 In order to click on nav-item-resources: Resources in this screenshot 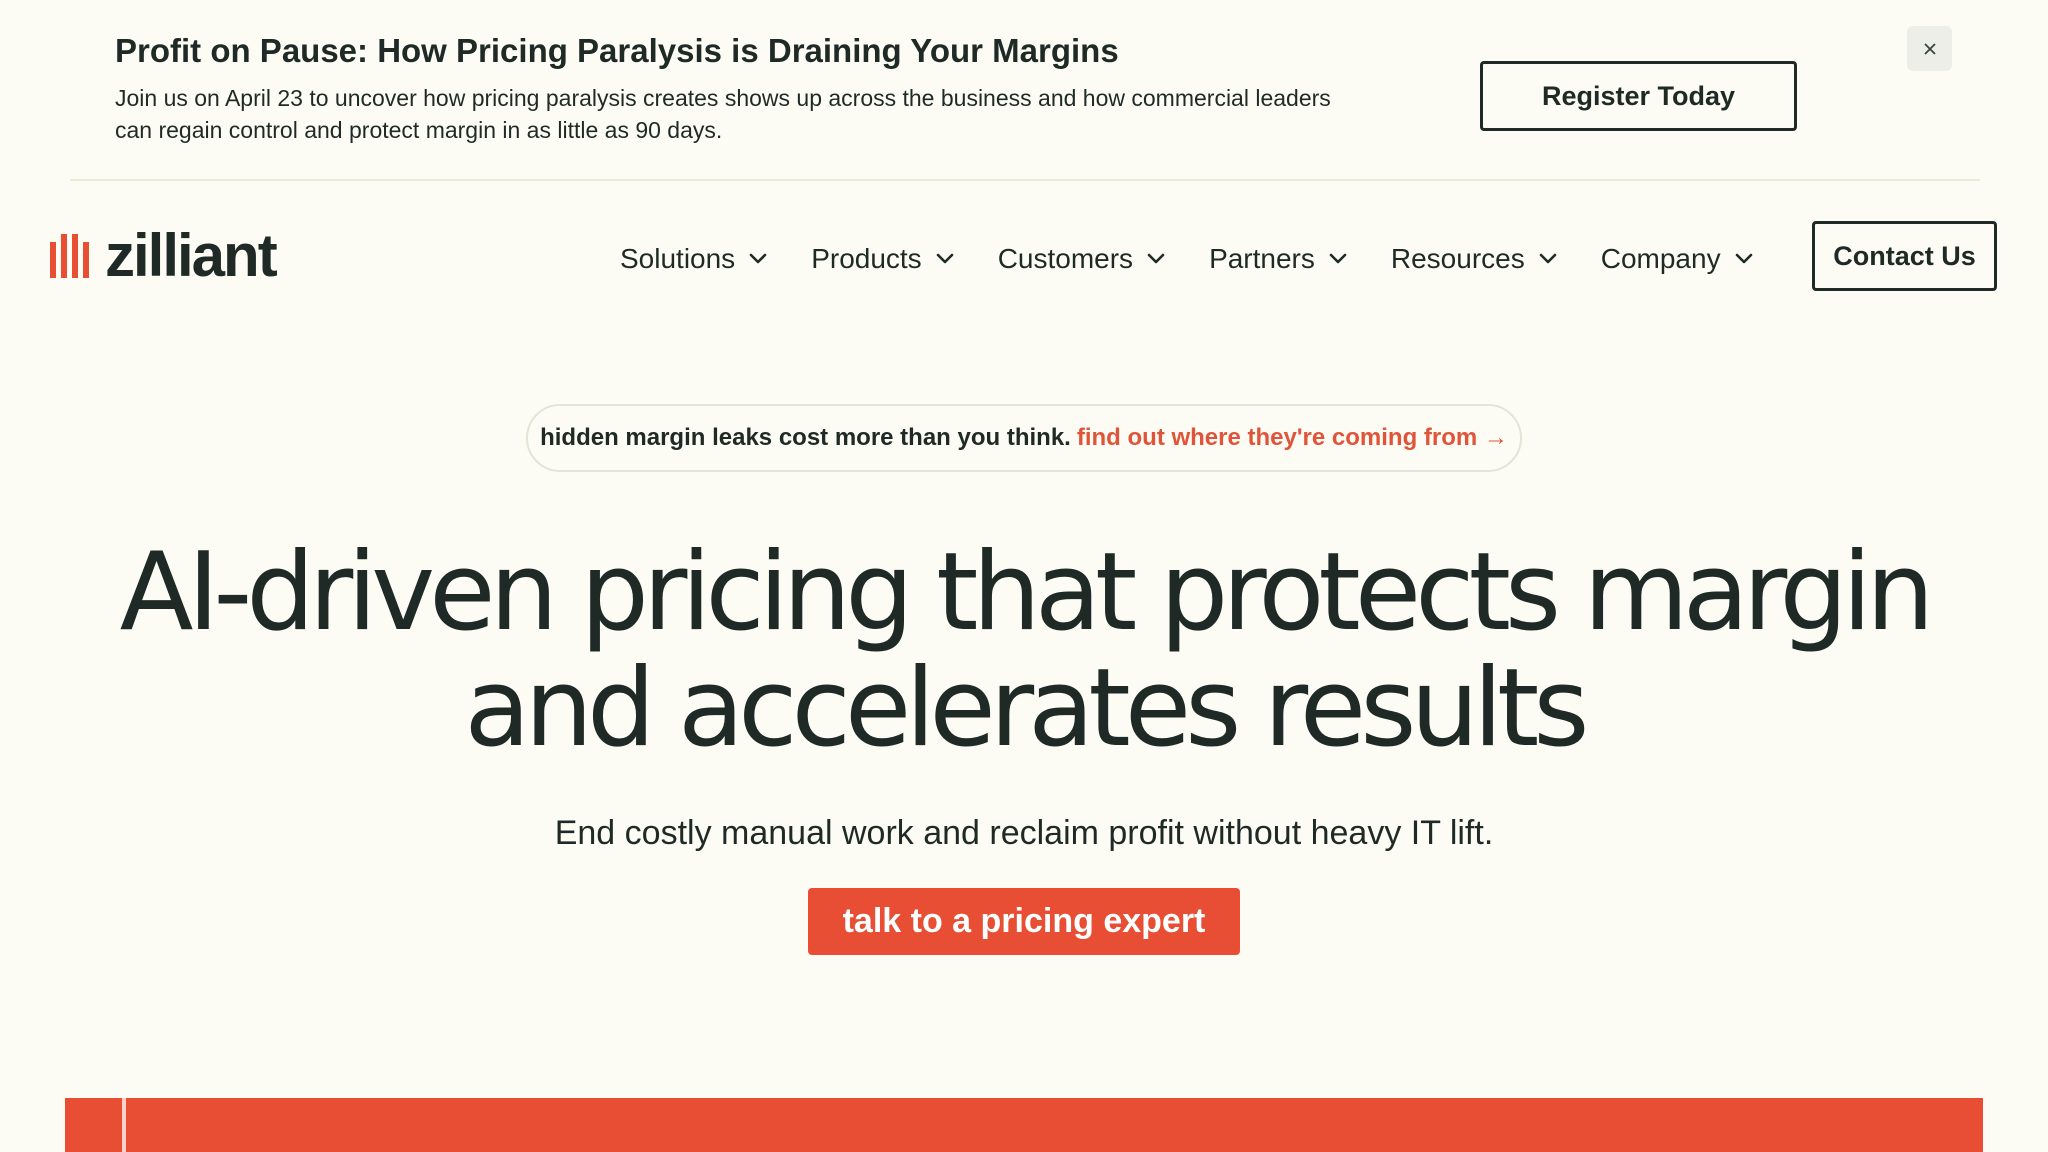, I will do `click(1474, 259)`.